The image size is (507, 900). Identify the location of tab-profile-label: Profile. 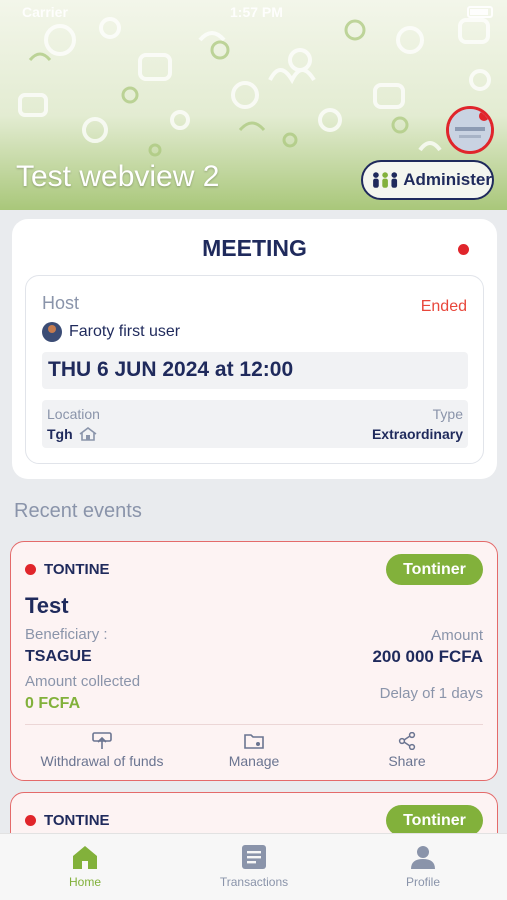
(422, 882).